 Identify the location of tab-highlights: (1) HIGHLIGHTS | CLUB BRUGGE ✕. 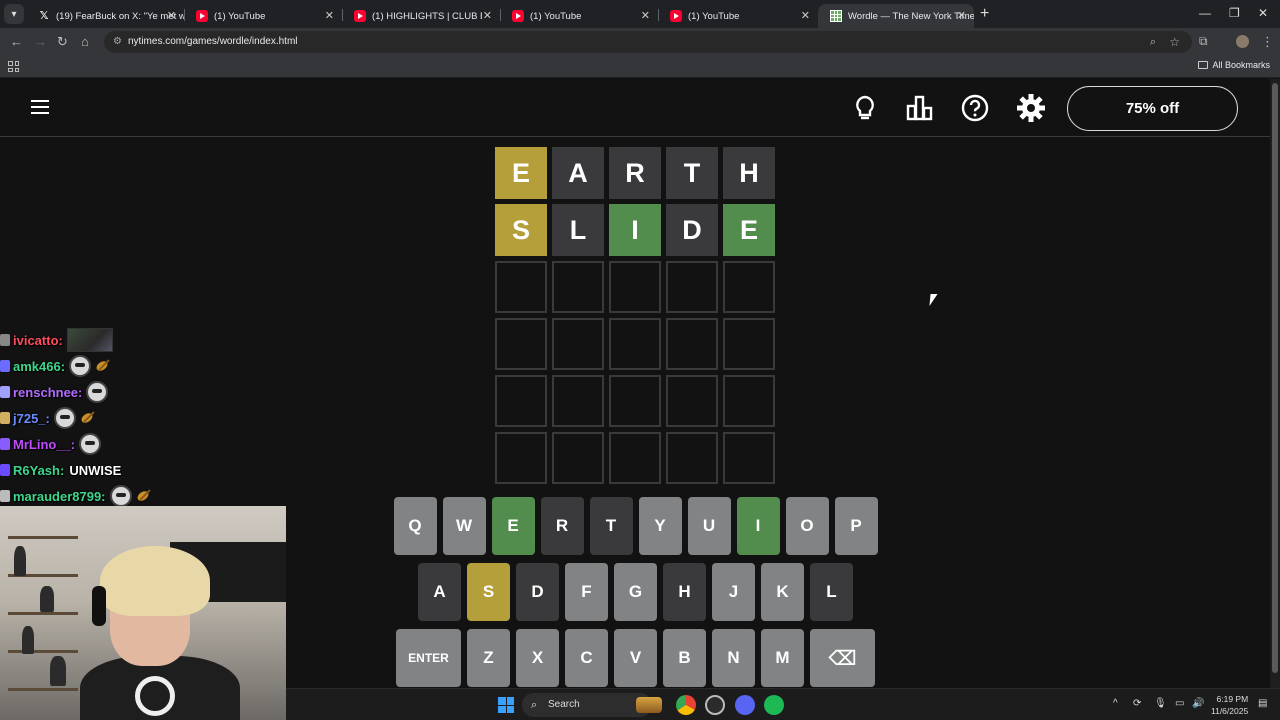
(421, 16).